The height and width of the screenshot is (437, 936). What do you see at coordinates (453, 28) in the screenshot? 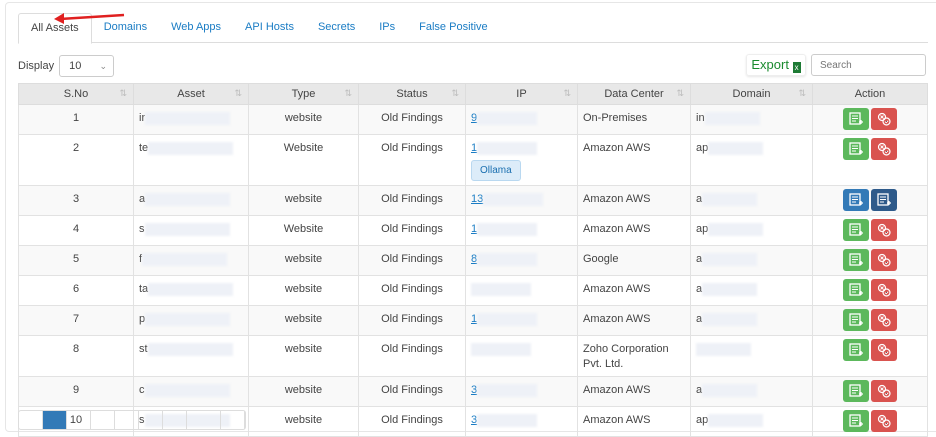
I see `tab-false-positive: False Positive` at bounding box center [453, 28].